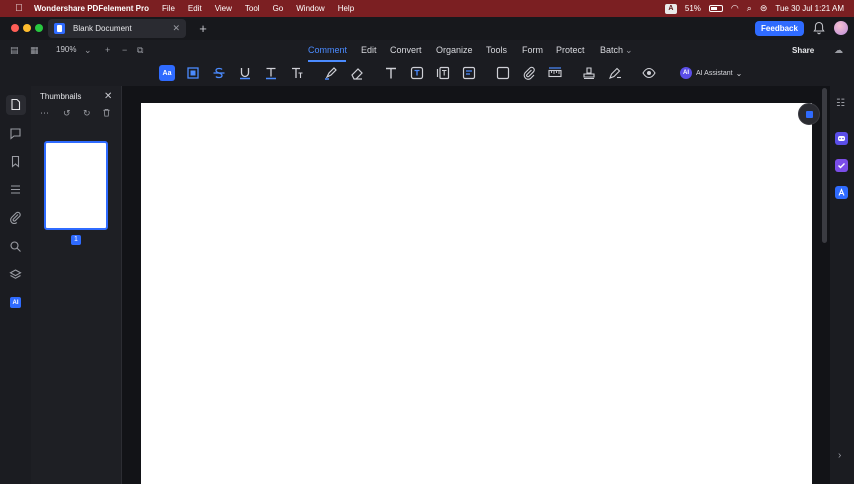 The height and width of the screenshot is (484, 854). Describe the element at coordinates (532, 50) in the screenshot. I see `tab-form: Form` at that location.